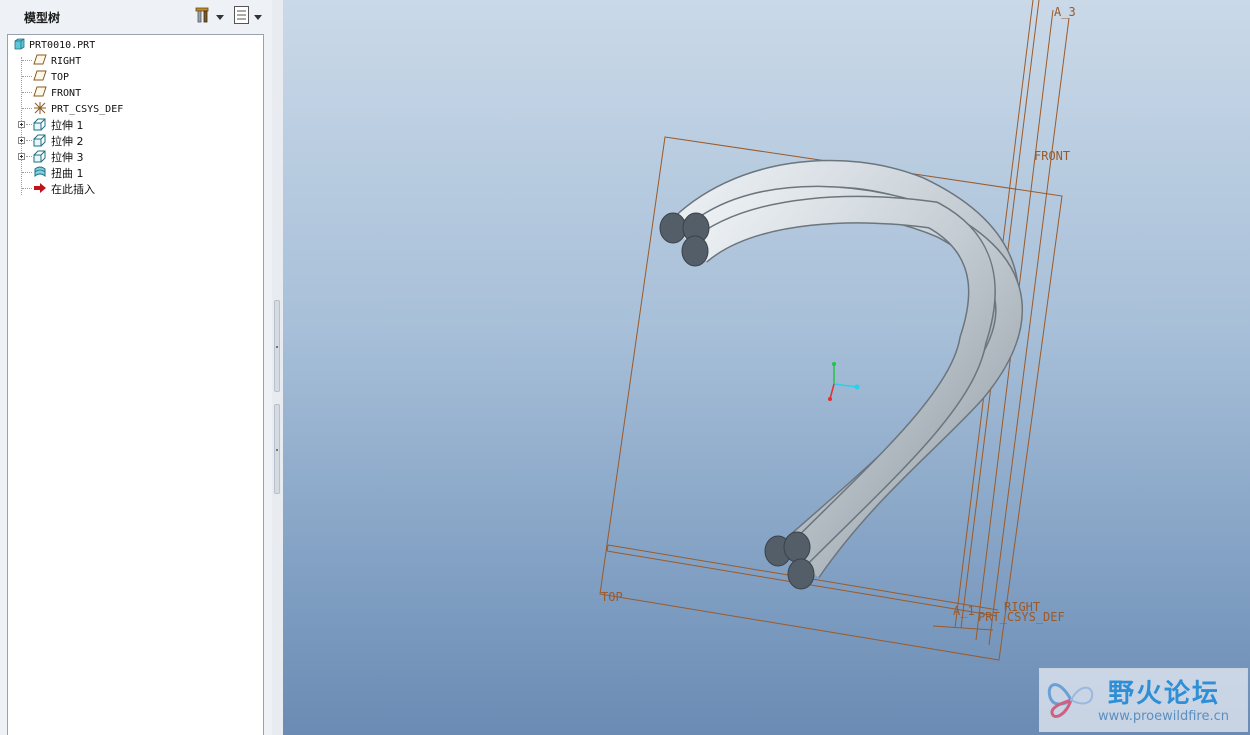 The height and width of the screenshot is (735, 1250). Describe the element at coordinates (87, 109) in the screenshot. I see `tree-item-label: PRT_CSYS_DEF` at that location.